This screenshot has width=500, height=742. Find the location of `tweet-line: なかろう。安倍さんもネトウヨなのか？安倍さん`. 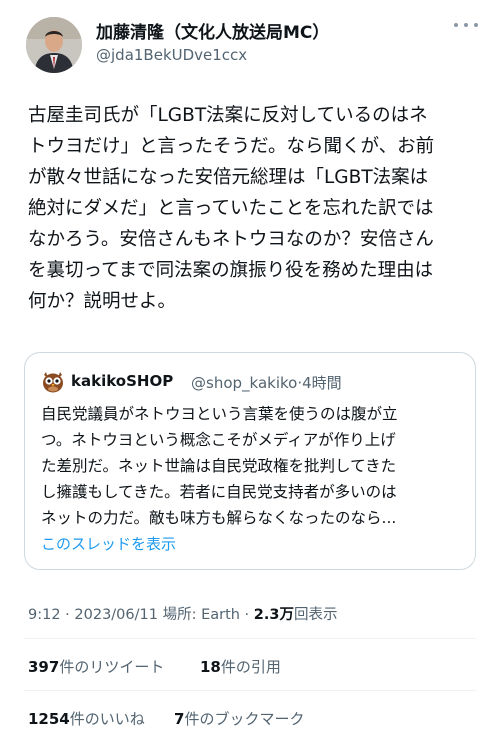

tweet-line: なかろう。安倍さんもネトウヨなのか？安倍さん is located at coordinates (231, 239).